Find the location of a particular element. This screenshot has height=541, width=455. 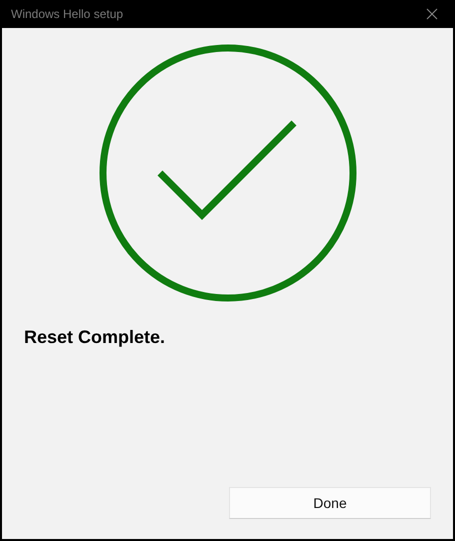

window-title: Windows Hello setup is located at coordinates (67, 14).